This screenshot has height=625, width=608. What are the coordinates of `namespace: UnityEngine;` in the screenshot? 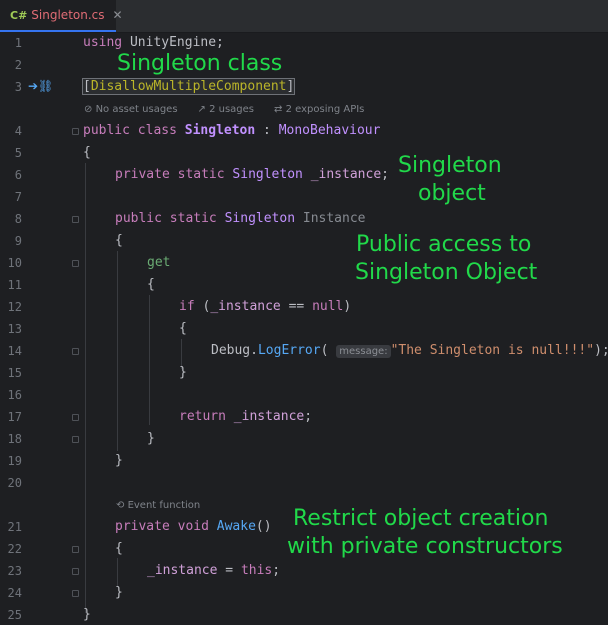 It's located at (176, 42).